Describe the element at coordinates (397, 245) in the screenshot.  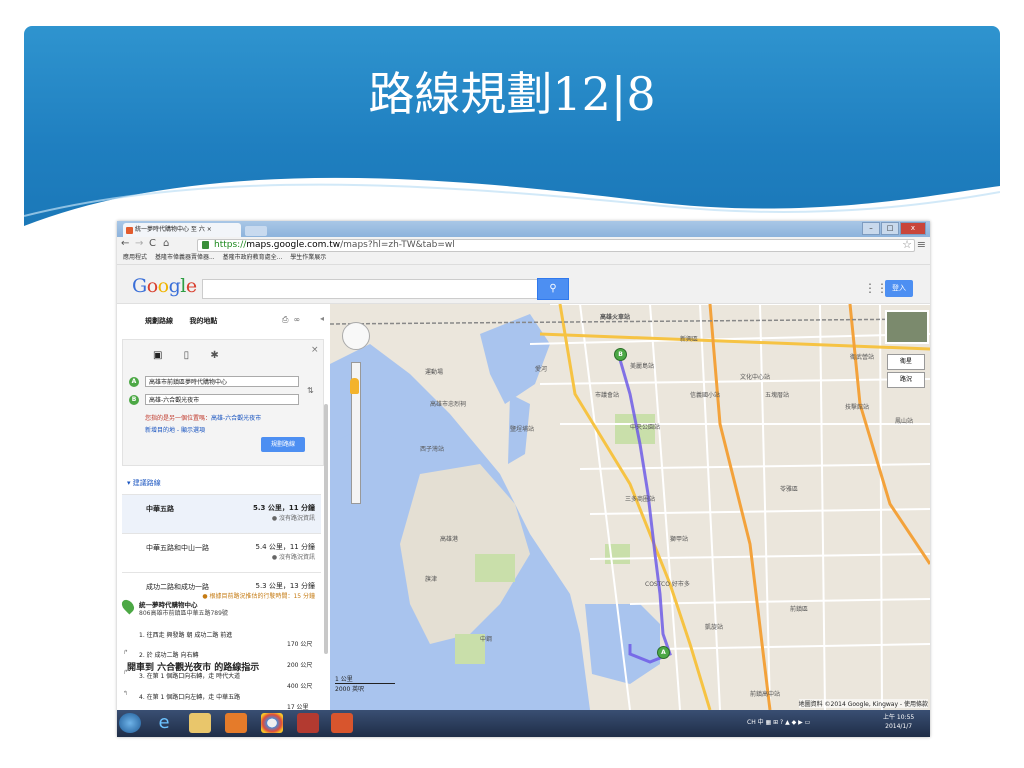
I see `url-path: /maps?hl=zh-TW&tab=wl` at that location.